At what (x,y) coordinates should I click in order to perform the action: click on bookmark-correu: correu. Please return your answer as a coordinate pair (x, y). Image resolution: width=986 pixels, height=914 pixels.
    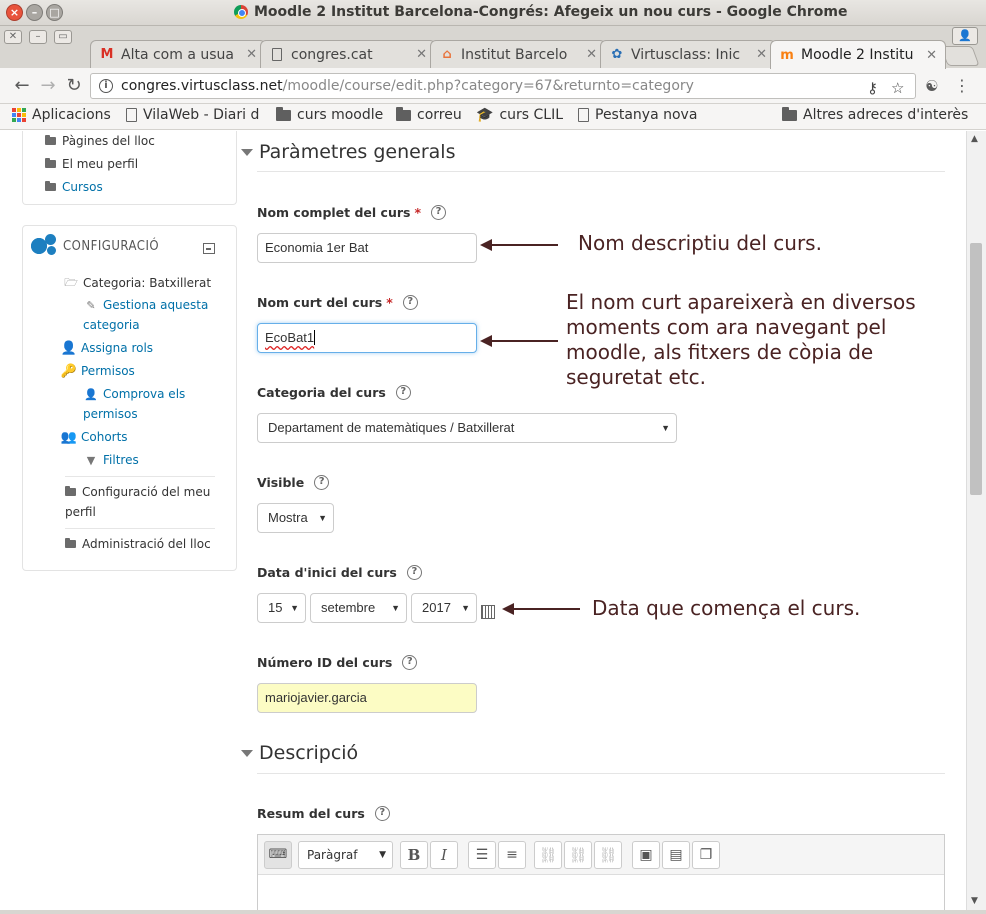
    Looking at the image, I should click on (429, 114).